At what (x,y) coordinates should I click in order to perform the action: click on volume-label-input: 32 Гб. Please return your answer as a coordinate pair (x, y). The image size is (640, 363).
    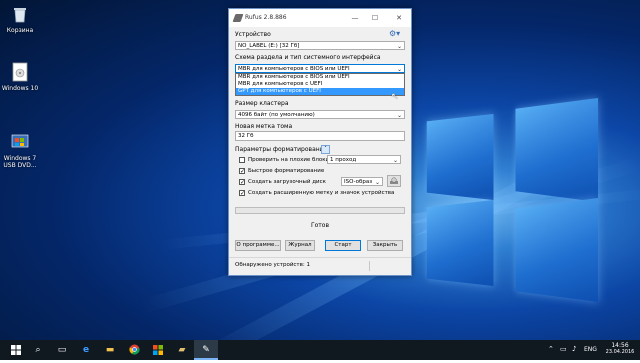
    Looking at the image, I should click on (320, 136).